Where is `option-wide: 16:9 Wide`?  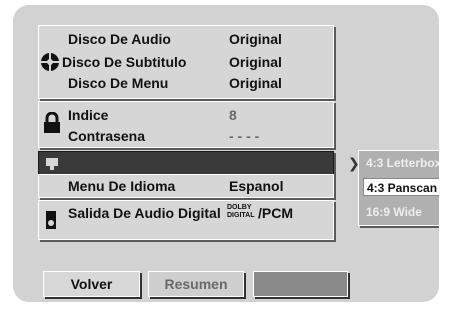
option-wide: 16:9 Wide is located at coordinates (401, 212).